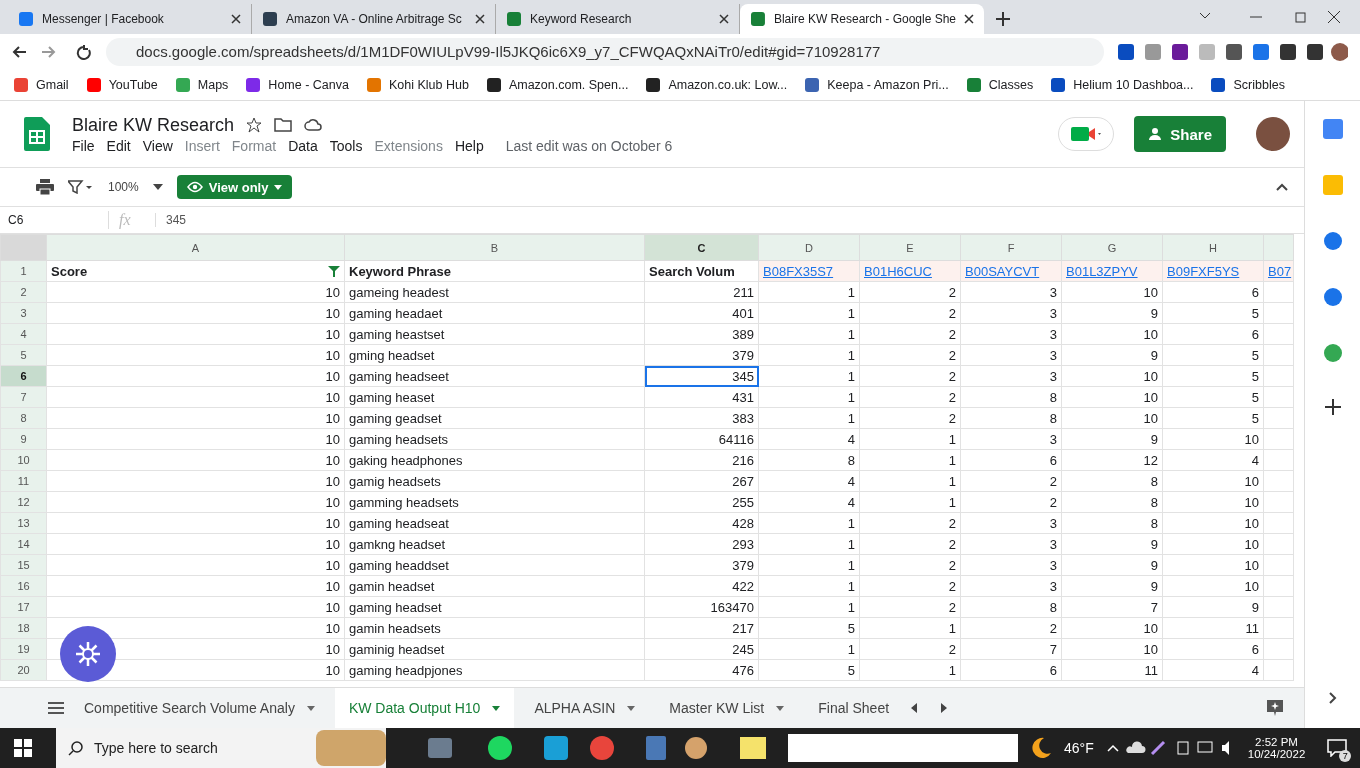 This screenshot has width=1360, height=768. I want to click on row-number: 16, so click(23, 586).